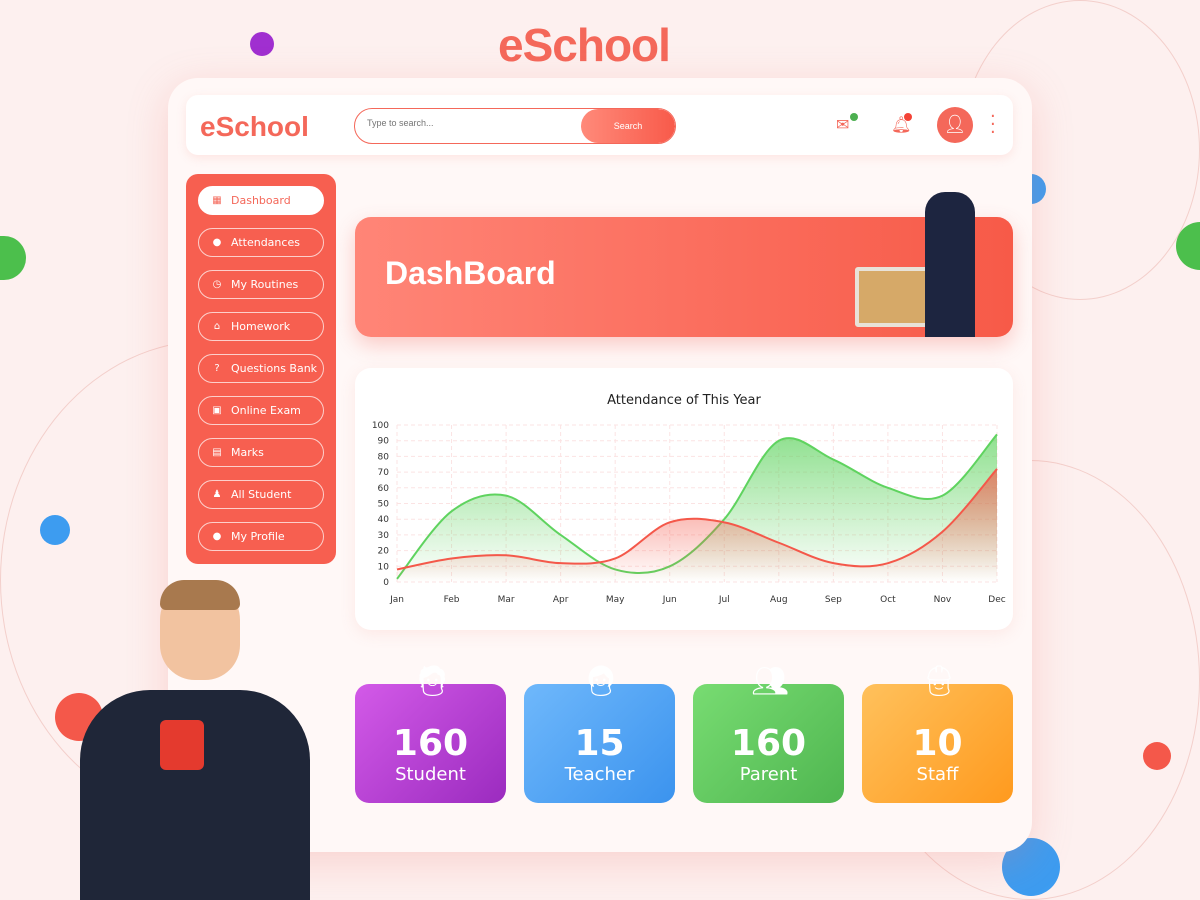  What do you see at coordinates (384, 536) in the screenshot?
I see `y-tick-label: 30` at bounding box center [384, 536].